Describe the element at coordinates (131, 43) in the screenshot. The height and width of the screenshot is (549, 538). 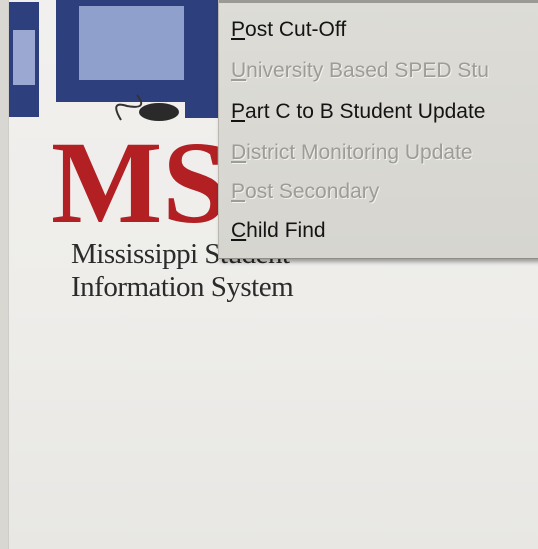
I see `monitor-screen` at that location.